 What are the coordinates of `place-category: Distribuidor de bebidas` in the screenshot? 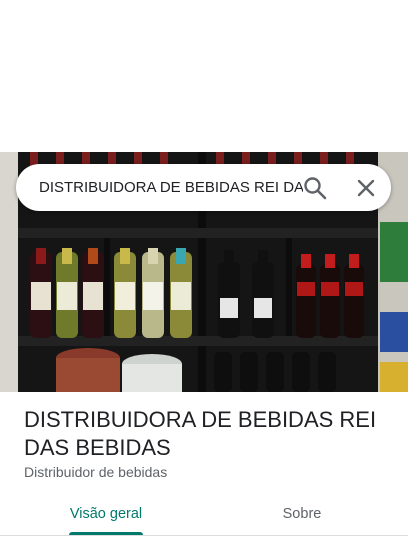 It's located at (95, 472).